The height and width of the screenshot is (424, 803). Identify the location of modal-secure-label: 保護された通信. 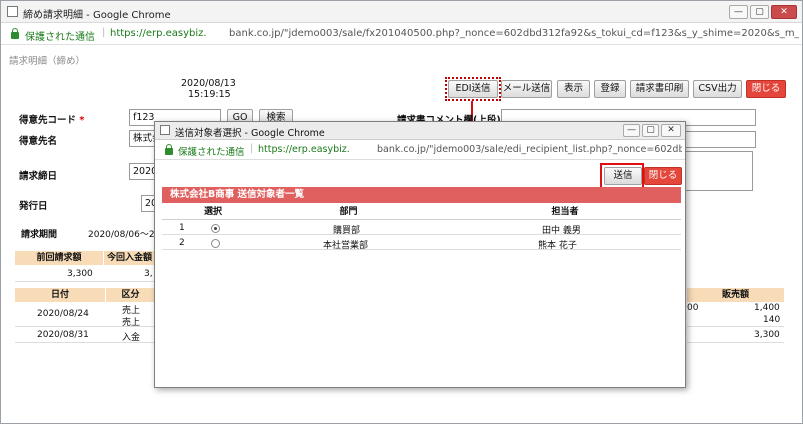
(211, 152).